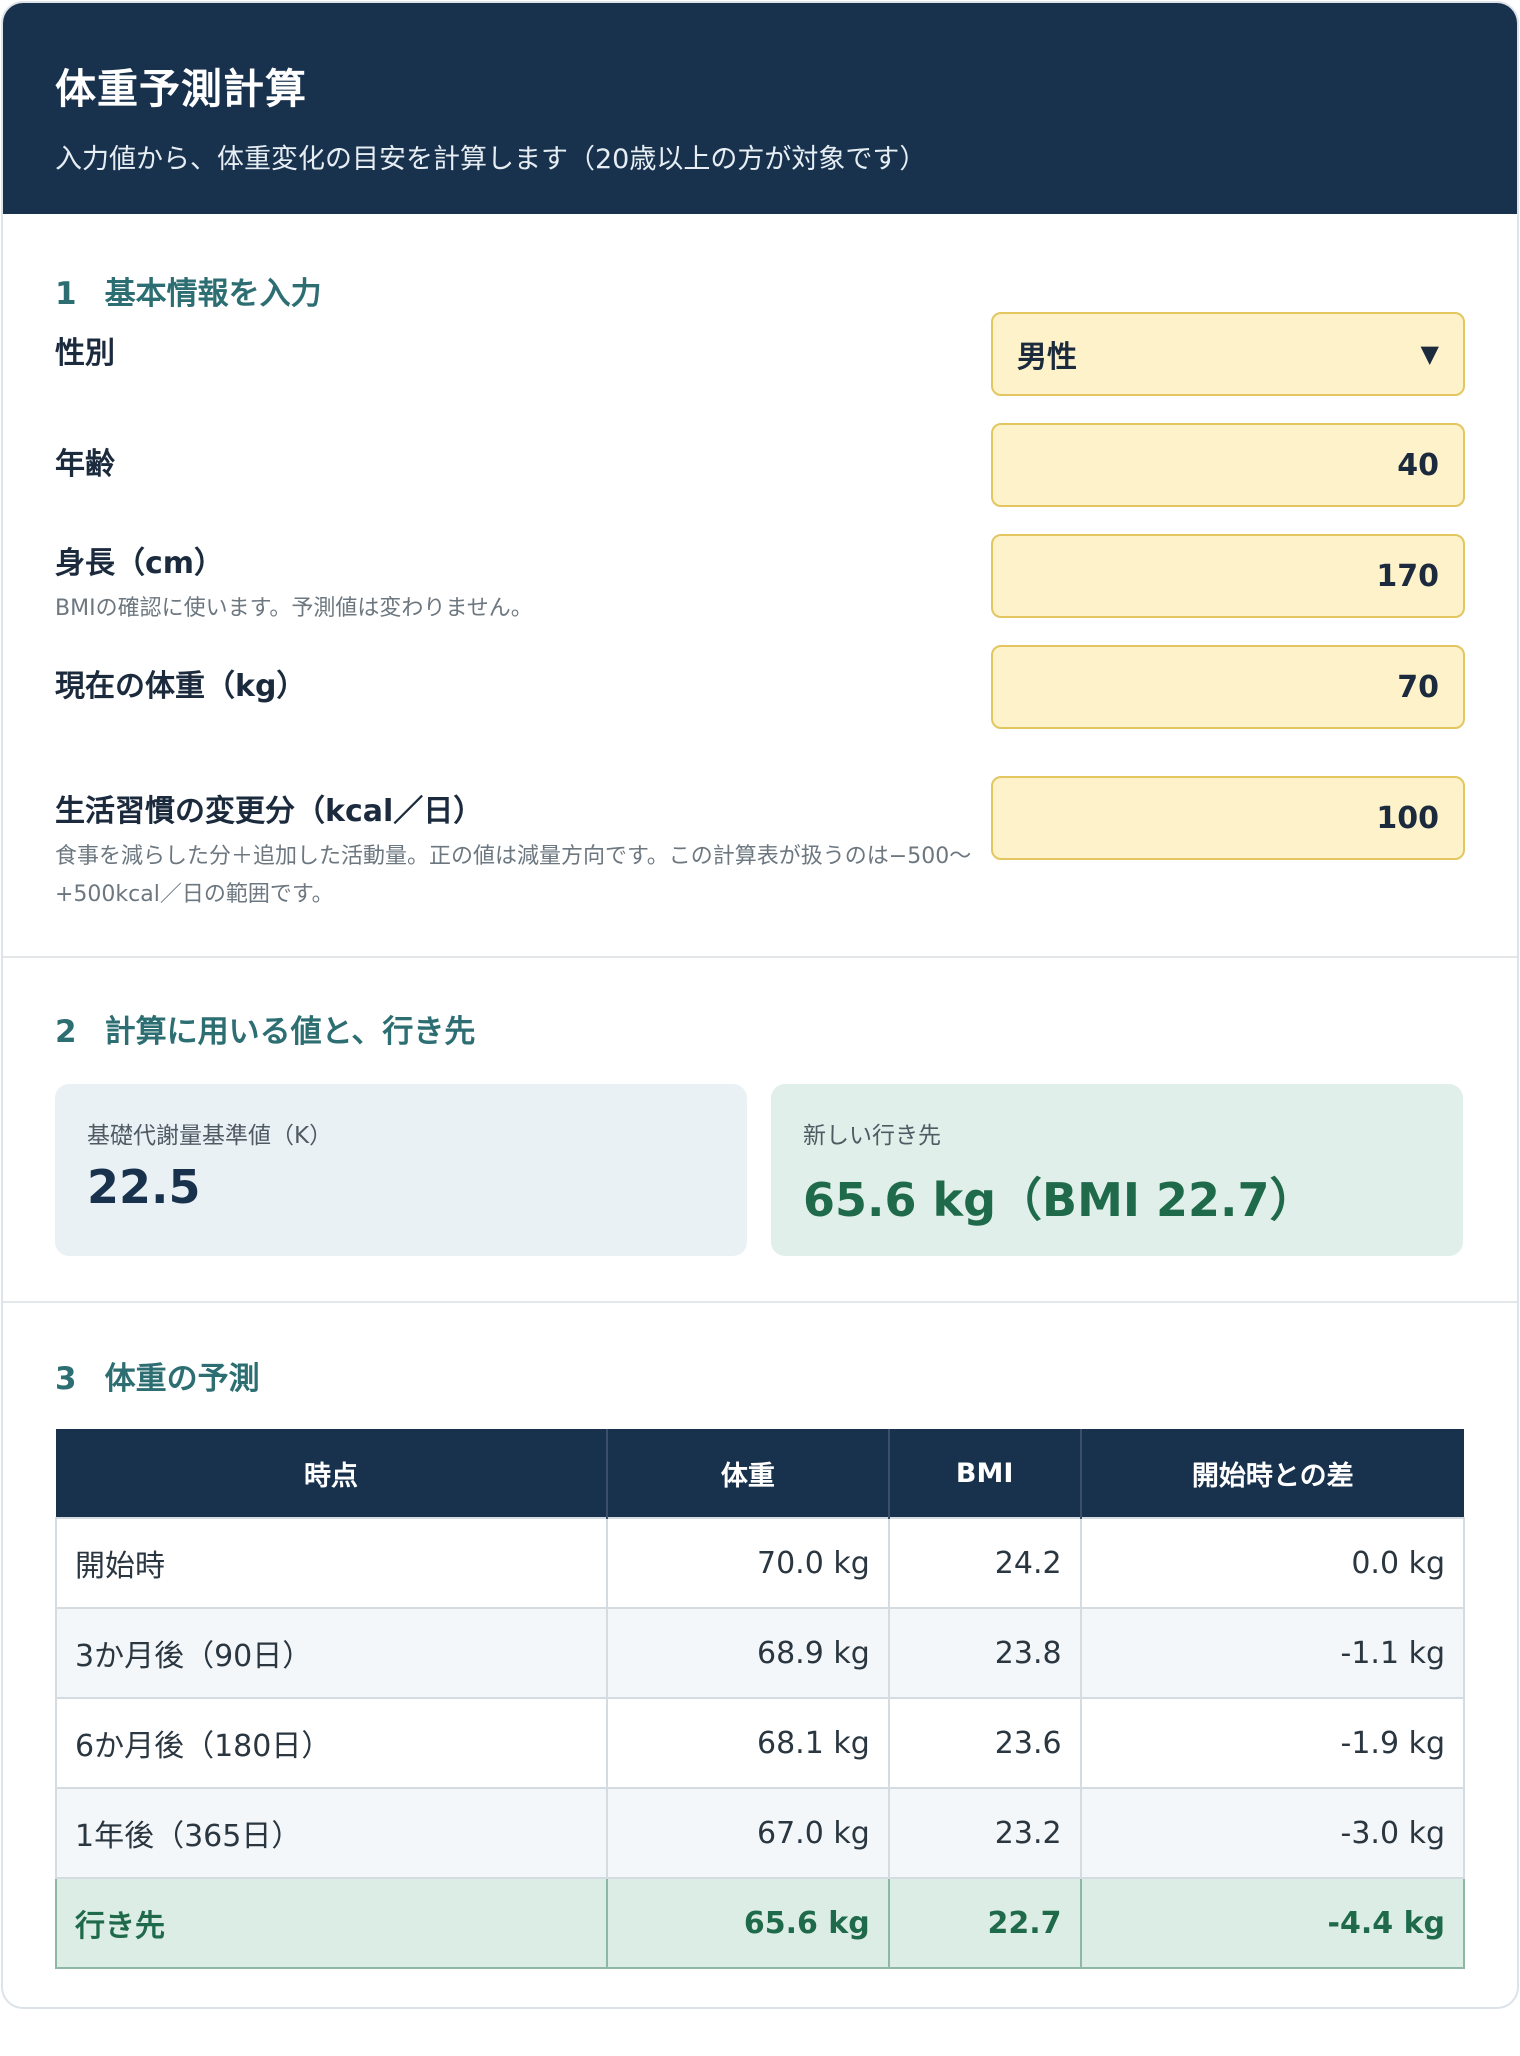 The width and height of the screenshot is (1520, 2056). Describe the element at coordinates (1272, 1833) in the screenshot. I see `cell-diff: -3.0 kg` at that location.